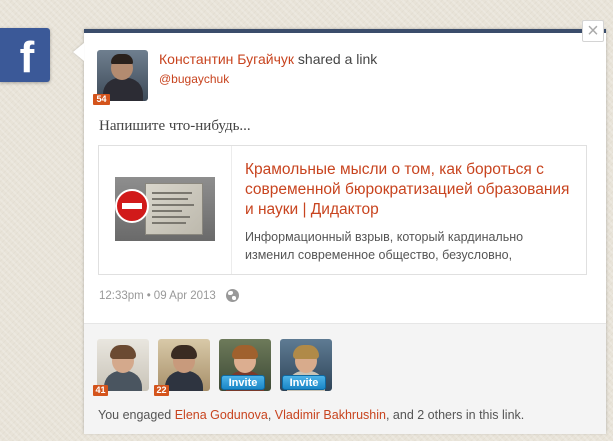  Describe the element at coordinates (161, 390) in the screenshot. I see `engaged-klout-badge-2: 22` at that location.